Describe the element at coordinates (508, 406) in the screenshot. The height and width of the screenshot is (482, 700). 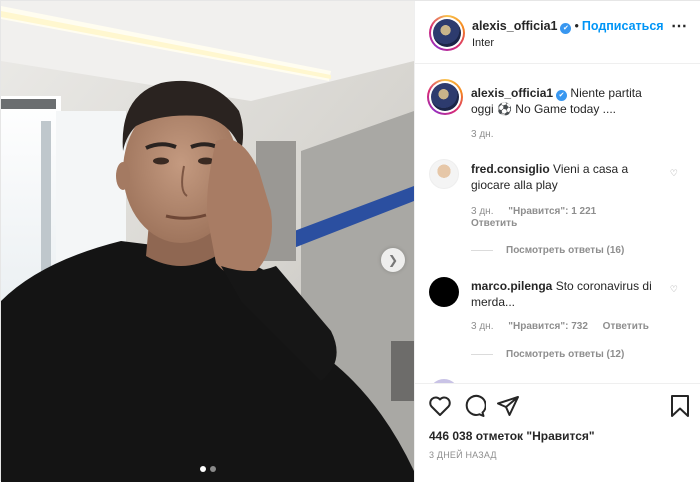
I see `share-icon` at that location.